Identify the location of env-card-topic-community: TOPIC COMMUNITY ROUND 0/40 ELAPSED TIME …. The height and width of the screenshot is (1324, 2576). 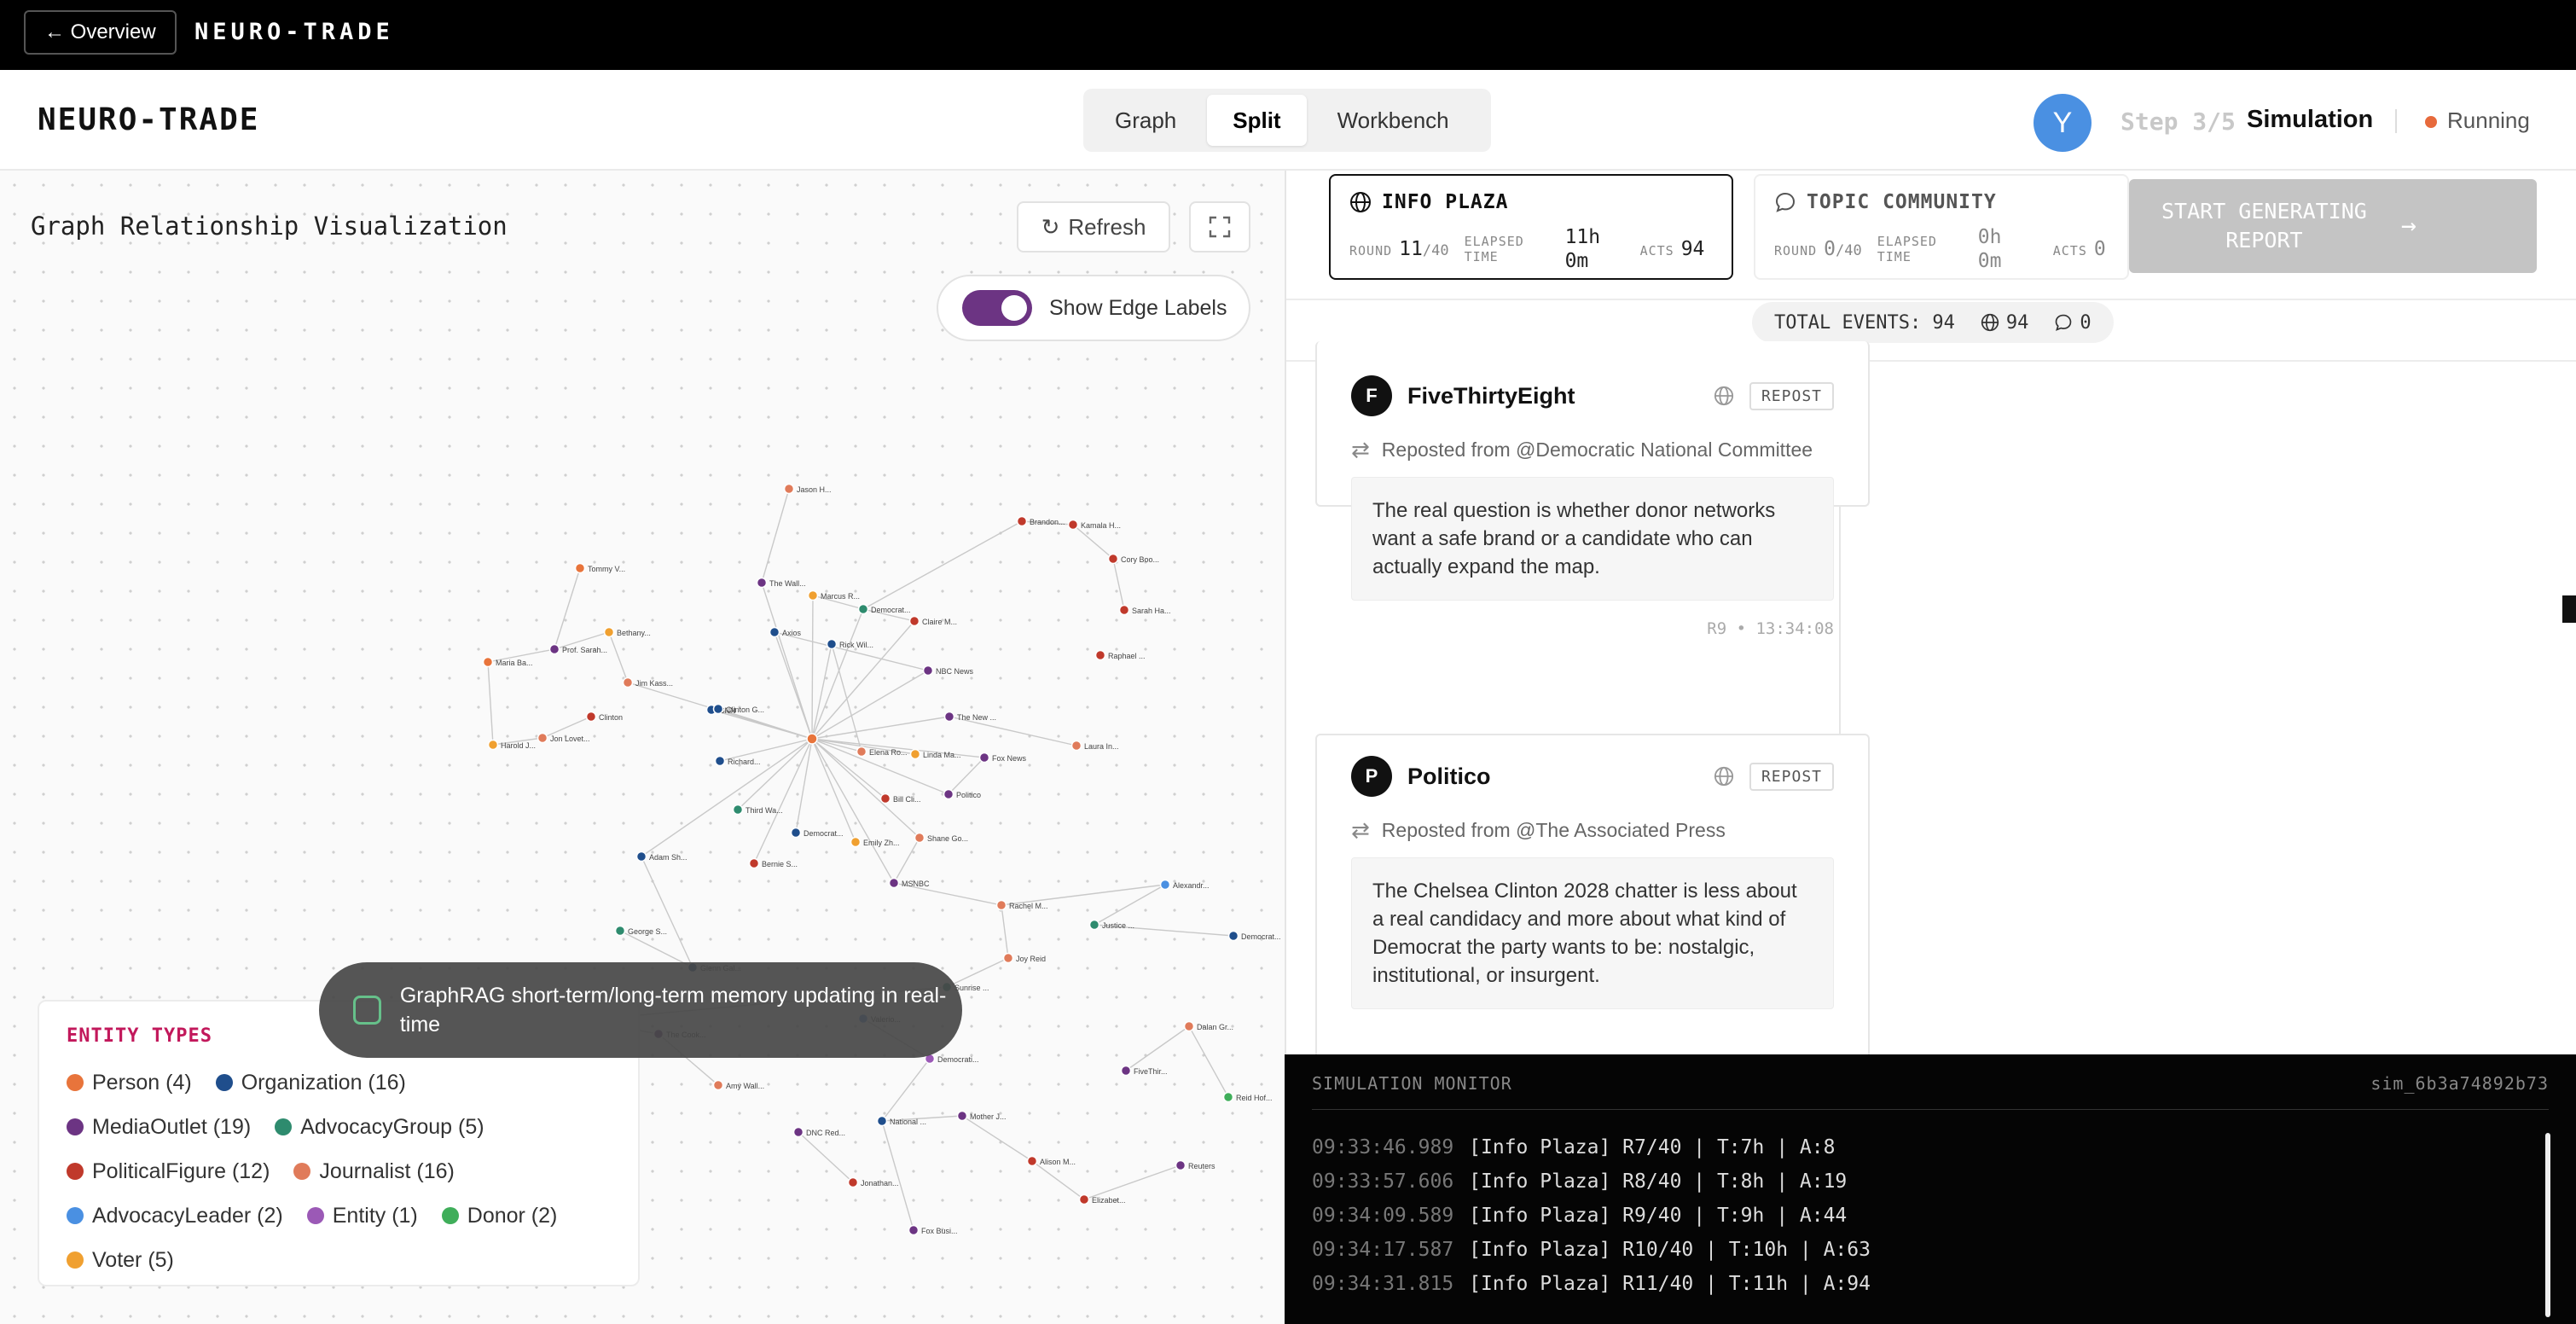
(1941, 227).